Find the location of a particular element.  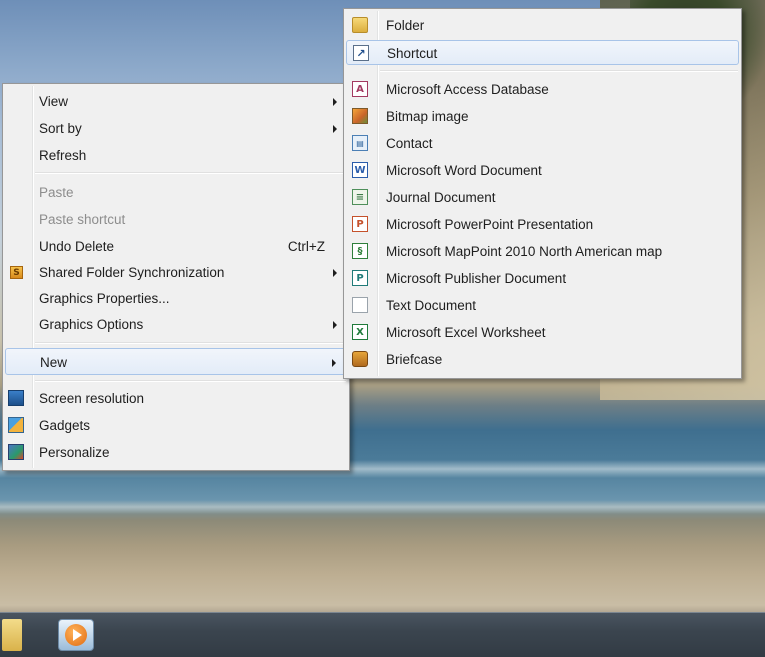

access-database-icon: A is located at coordinates (360, 89).